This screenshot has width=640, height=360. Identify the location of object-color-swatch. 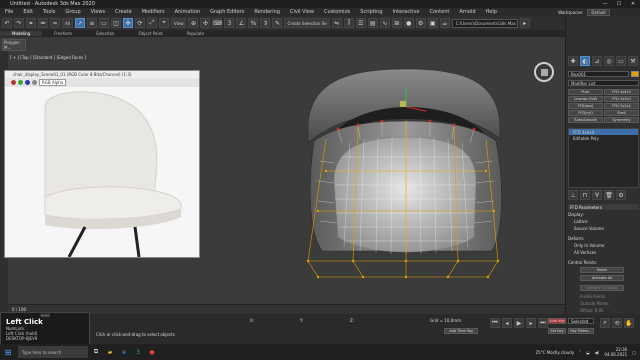
(635, 74).